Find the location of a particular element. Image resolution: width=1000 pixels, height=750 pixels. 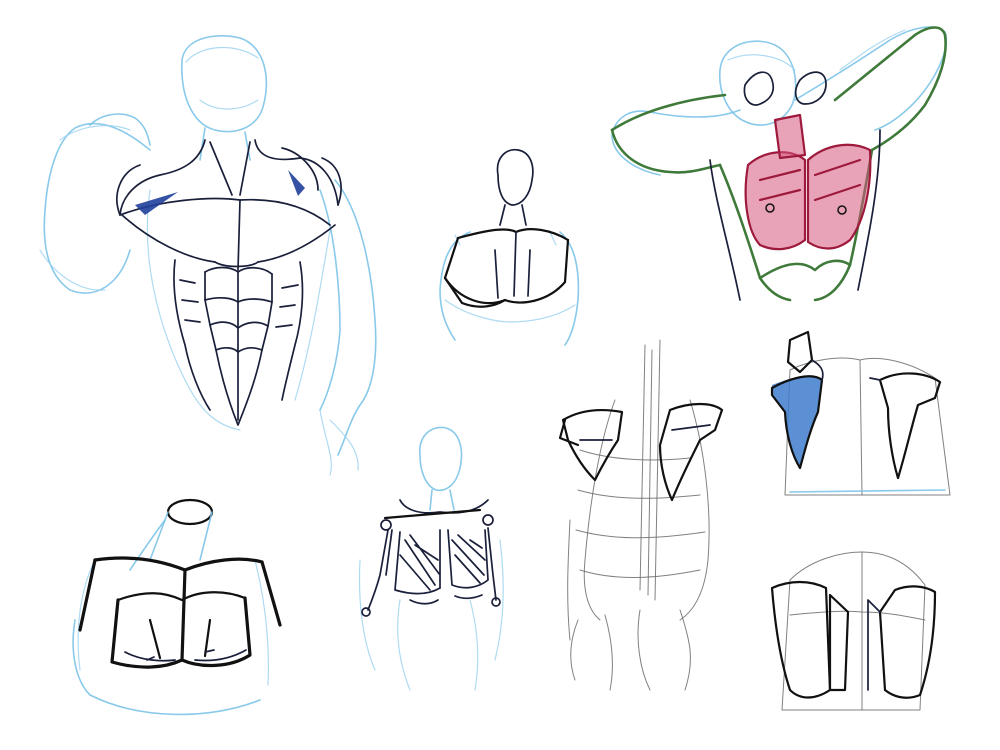

shoulder-blades-blue-sketch is located at coordinates (860, 413).